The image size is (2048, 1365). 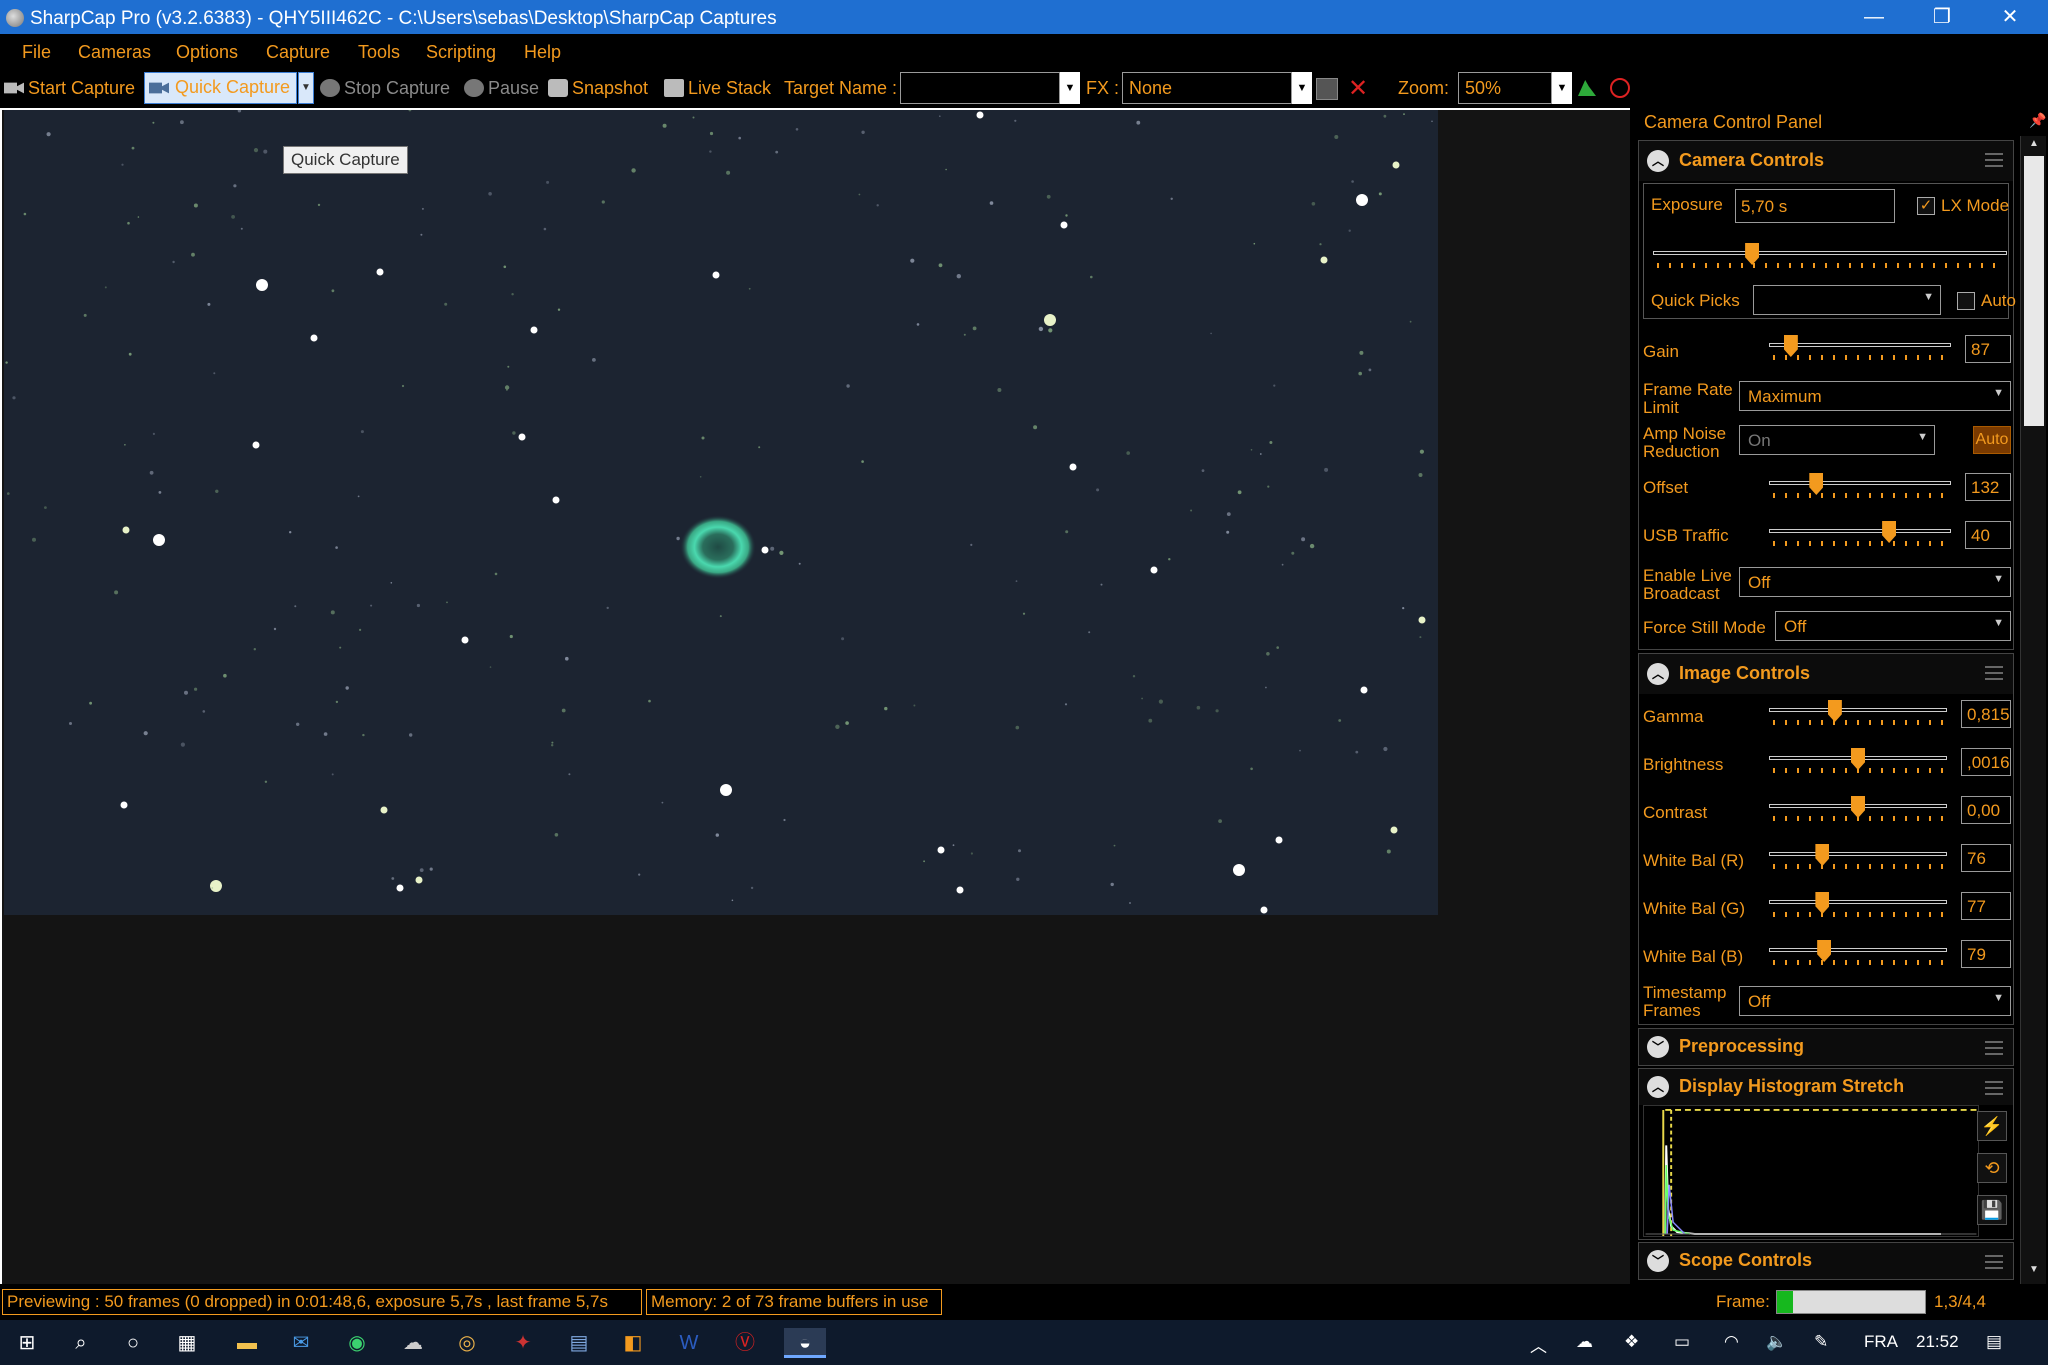 I want to click on exposure-slider-thumb, so click(x=1752, y=254).